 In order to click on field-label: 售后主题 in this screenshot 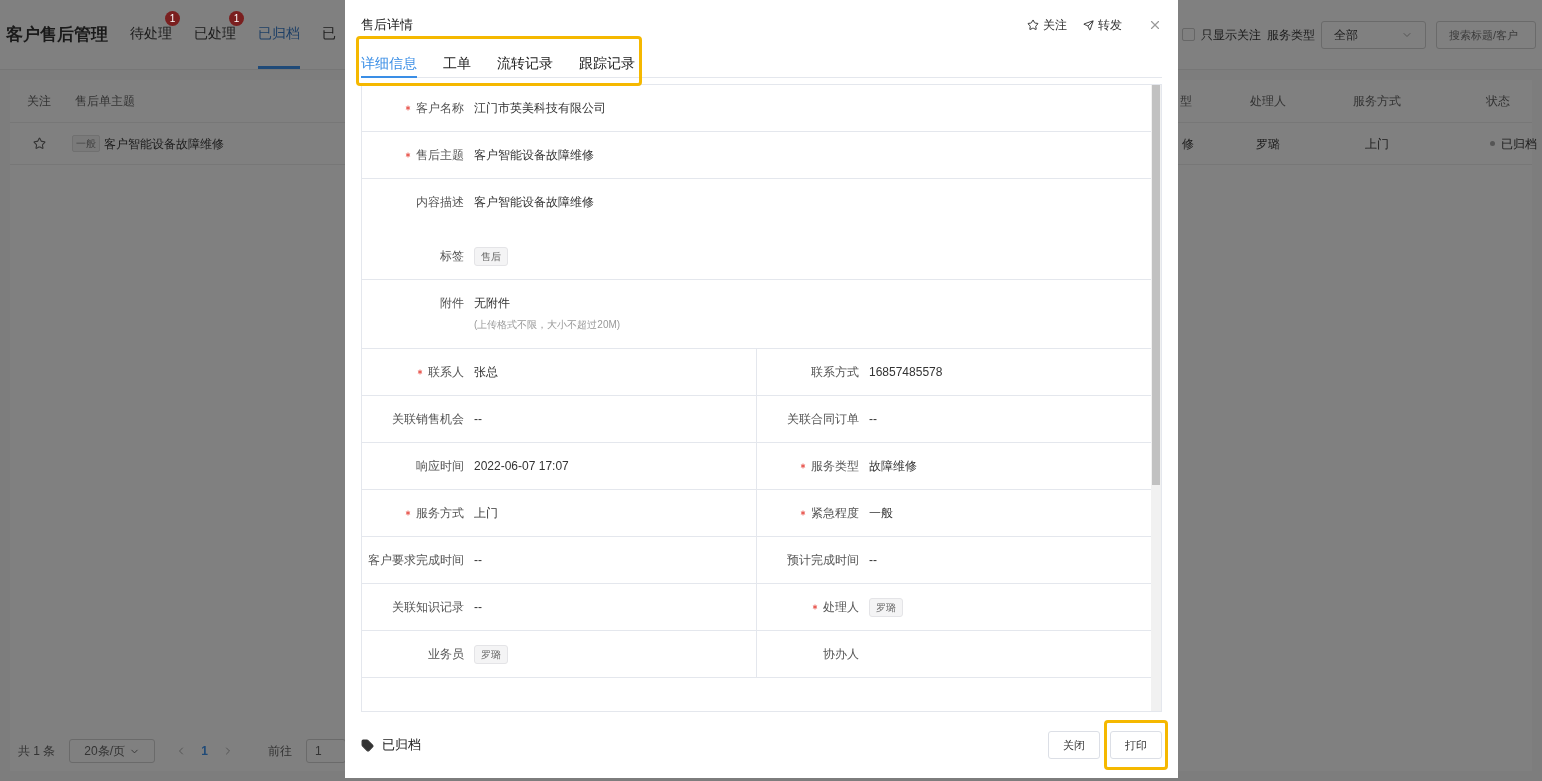, I will do `click(440, 155)`.